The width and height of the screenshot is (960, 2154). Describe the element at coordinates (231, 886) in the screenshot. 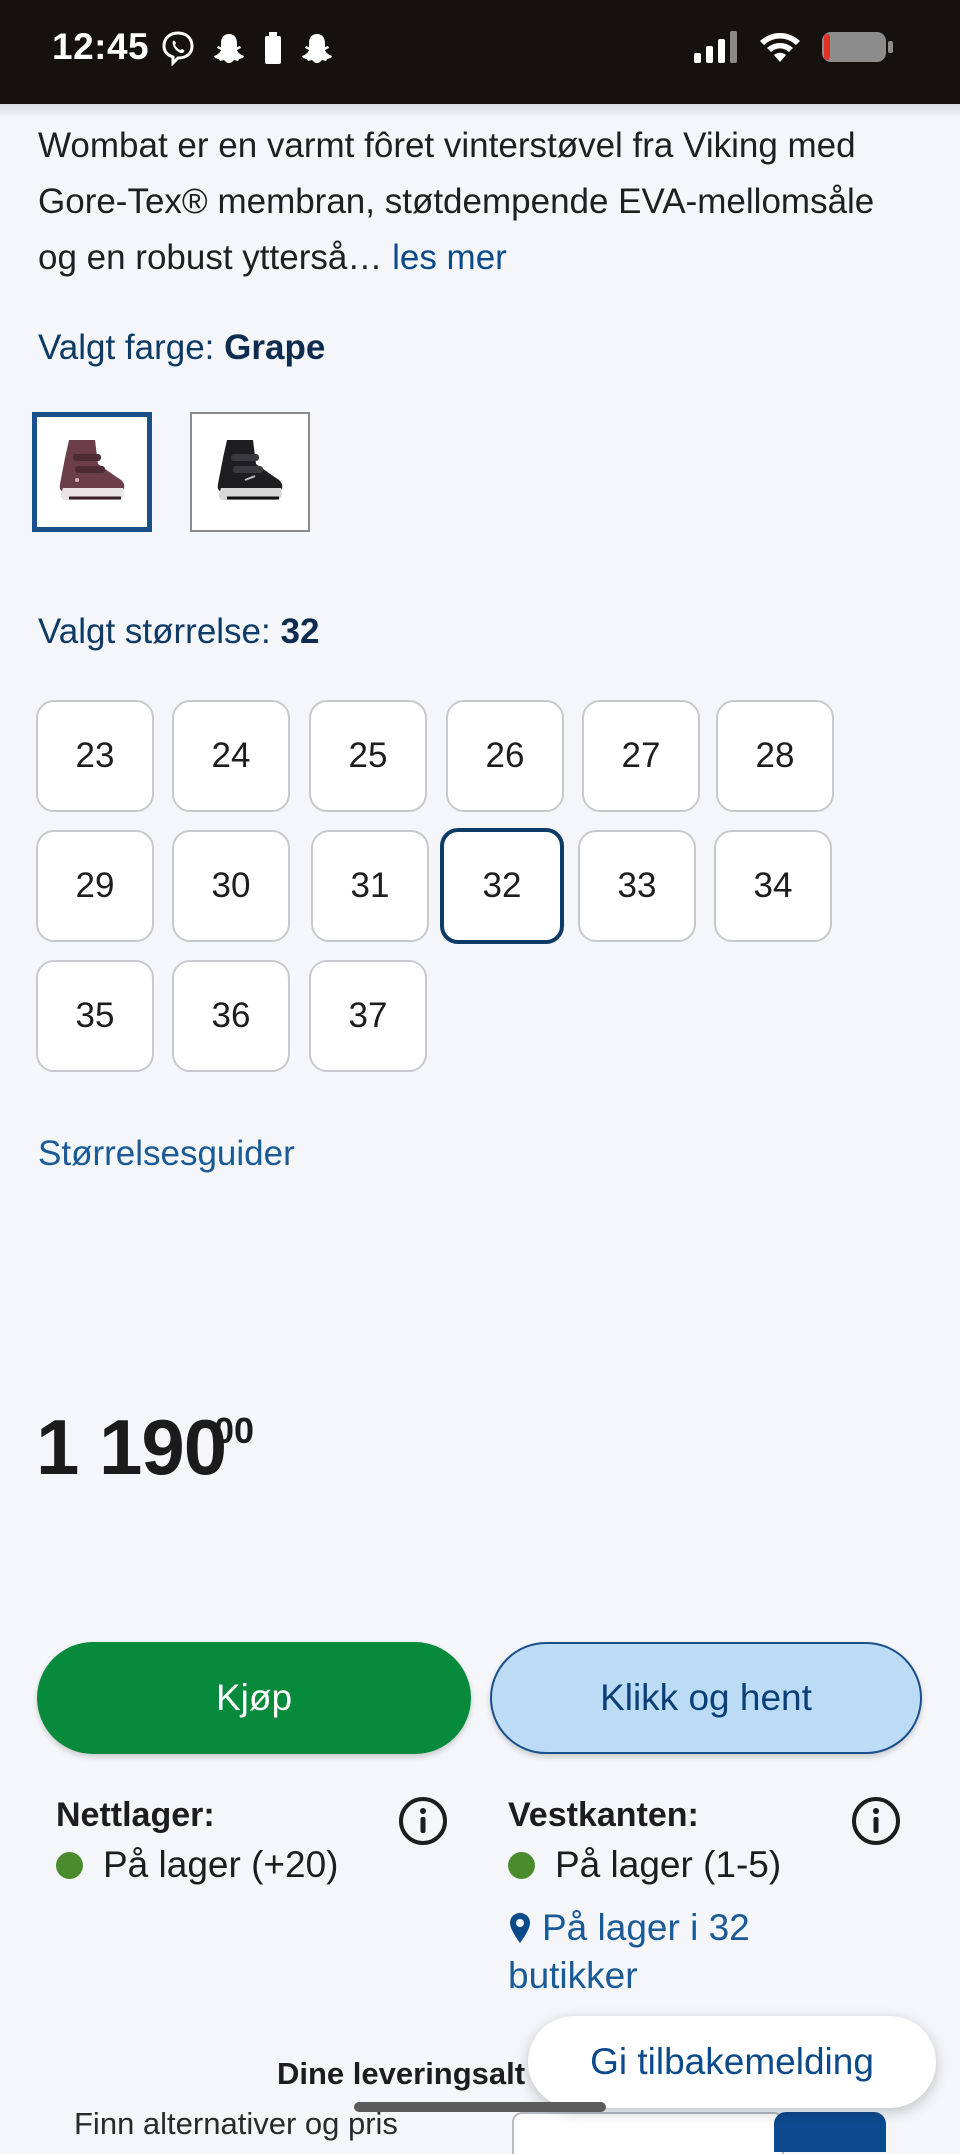

I see `size-option: 30` at that location.